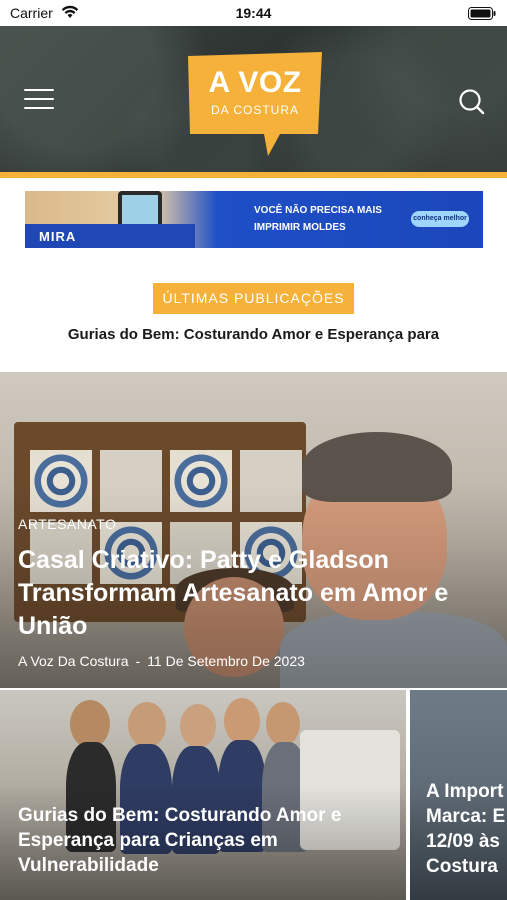 The image size is (507, 900). I want to click on logo-subtitle: DA COSTURA, so click(254, 110).